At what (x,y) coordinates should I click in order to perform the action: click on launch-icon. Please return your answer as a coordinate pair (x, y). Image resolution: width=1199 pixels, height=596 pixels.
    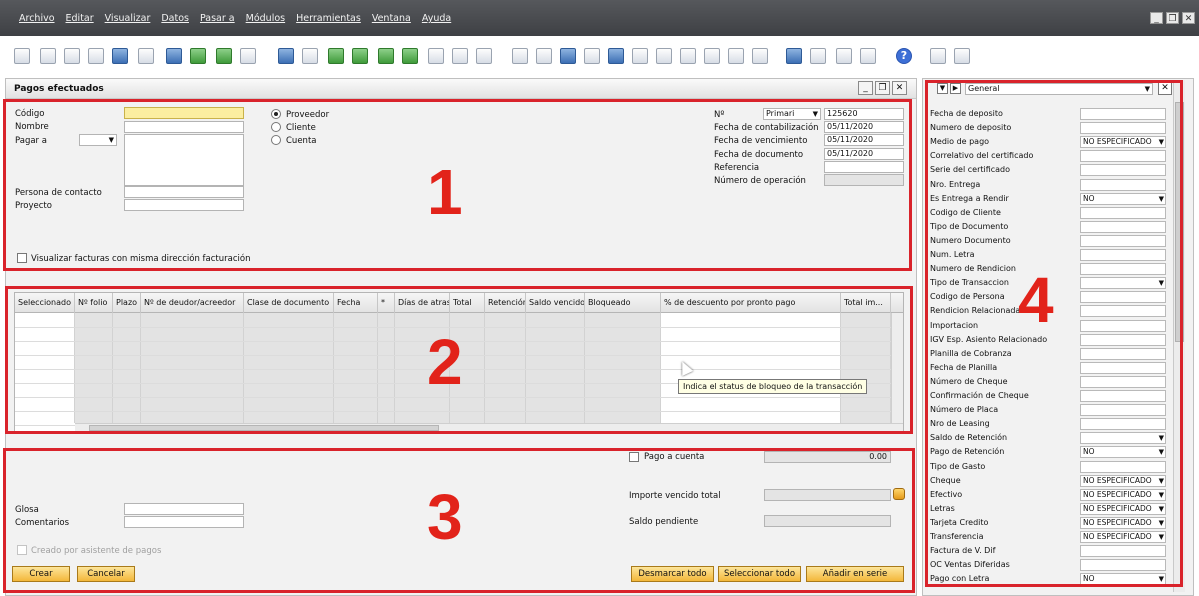
    Looking at the image, I should click on (198, 56).